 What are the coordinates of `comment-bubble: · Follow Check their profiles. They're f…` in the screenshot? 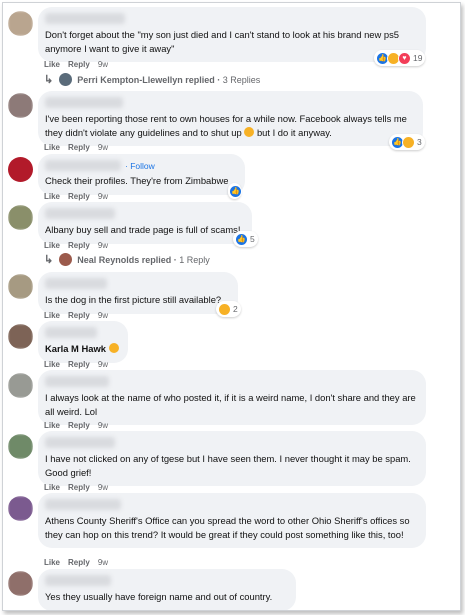 It's located at (141, 174).